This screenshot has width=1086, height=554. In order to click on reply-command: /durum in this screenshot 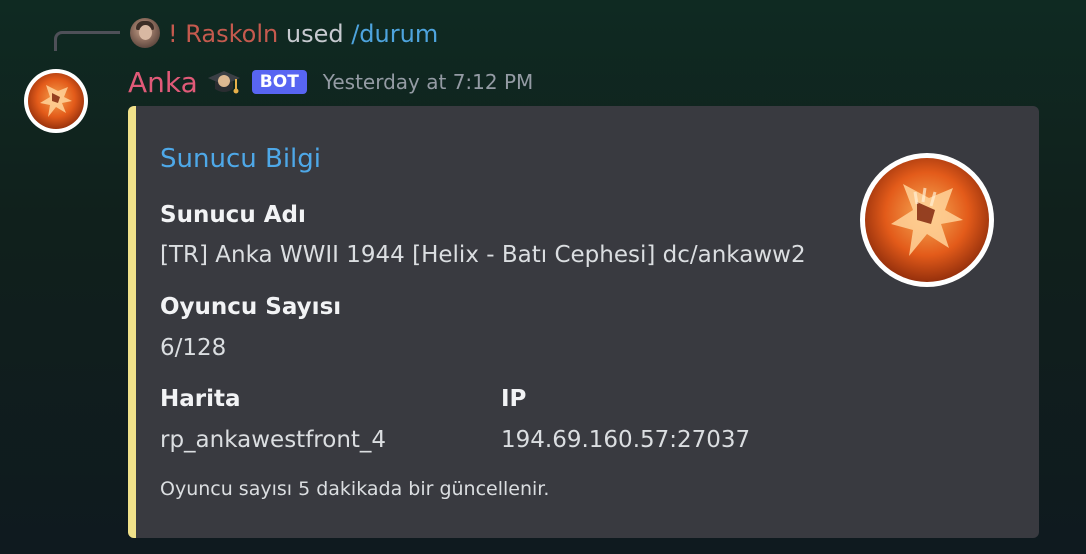, I will do `click(394, 34)`.